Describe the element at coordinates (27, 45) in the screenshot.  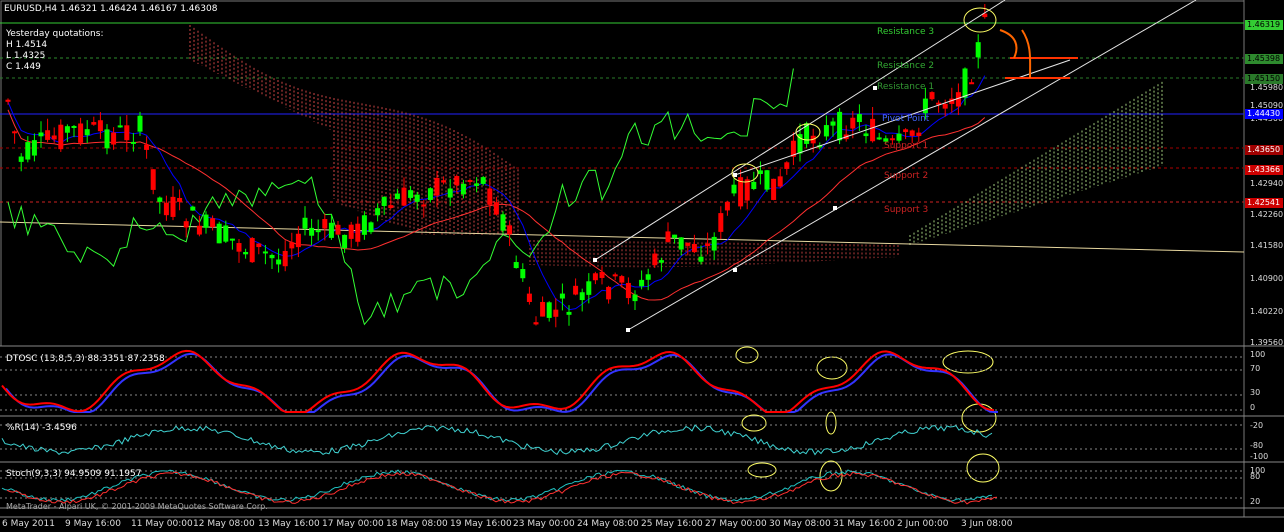
I see `yesterday-high: H 1.4514` at that location.